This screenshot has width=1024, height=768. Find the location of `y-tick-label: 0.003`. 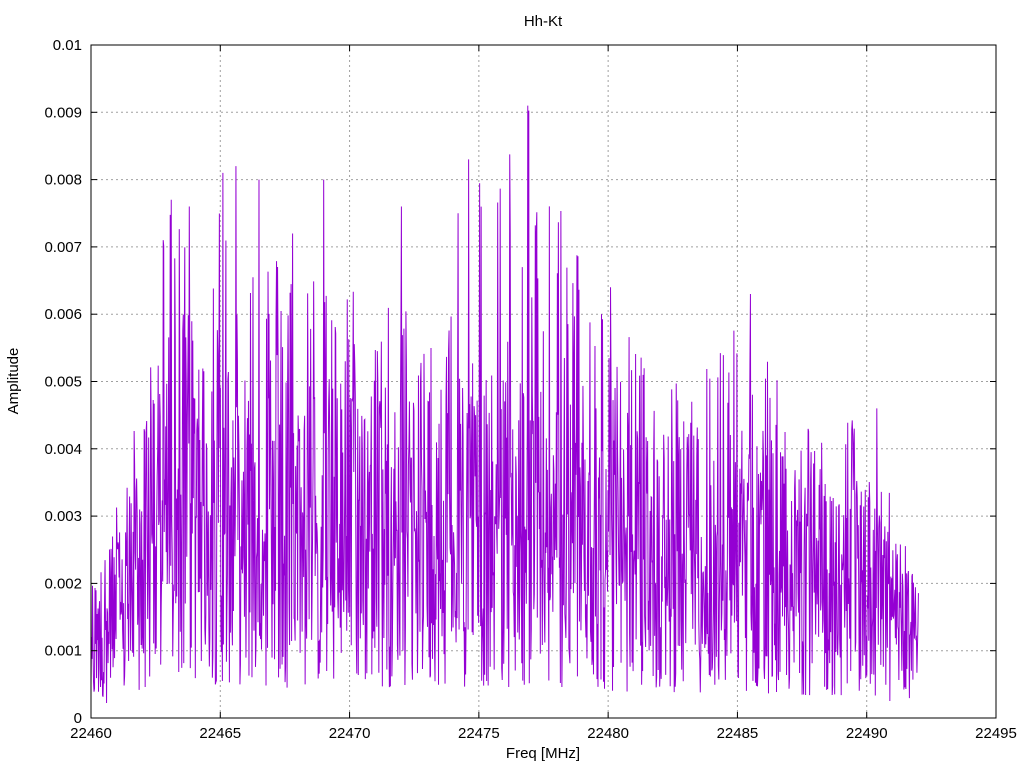

y-tick-label: 0.003 is located at coordinates (63, 516).